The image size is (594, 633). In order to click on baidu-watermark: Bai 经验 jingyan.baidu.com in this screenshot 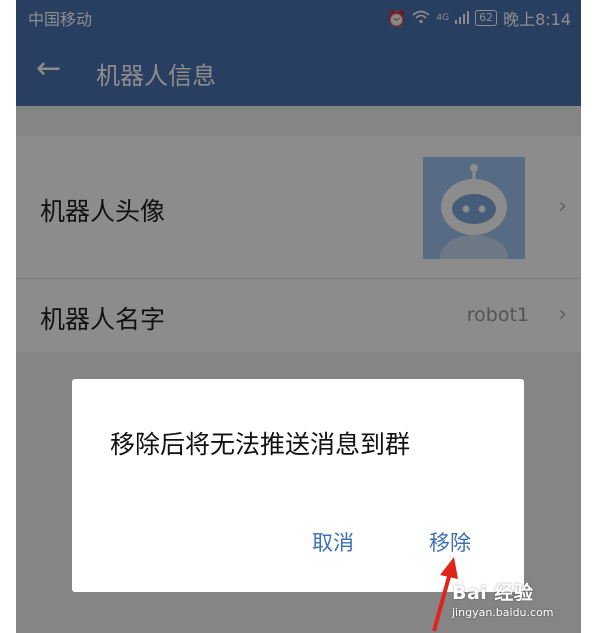, I will do `click(503, 598)`.